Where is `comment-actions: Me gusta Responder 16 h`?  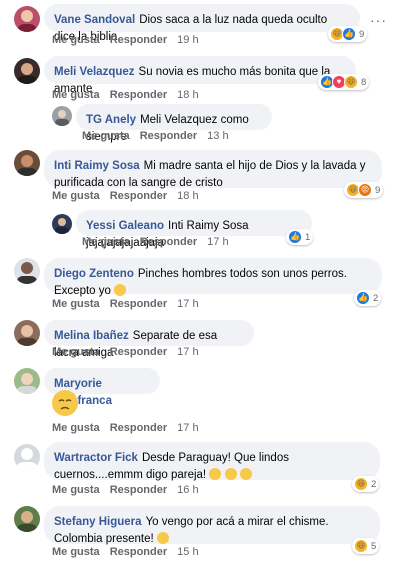 comment-actions: Me gusta Responder 16 h is located at coordinates (130, 490).